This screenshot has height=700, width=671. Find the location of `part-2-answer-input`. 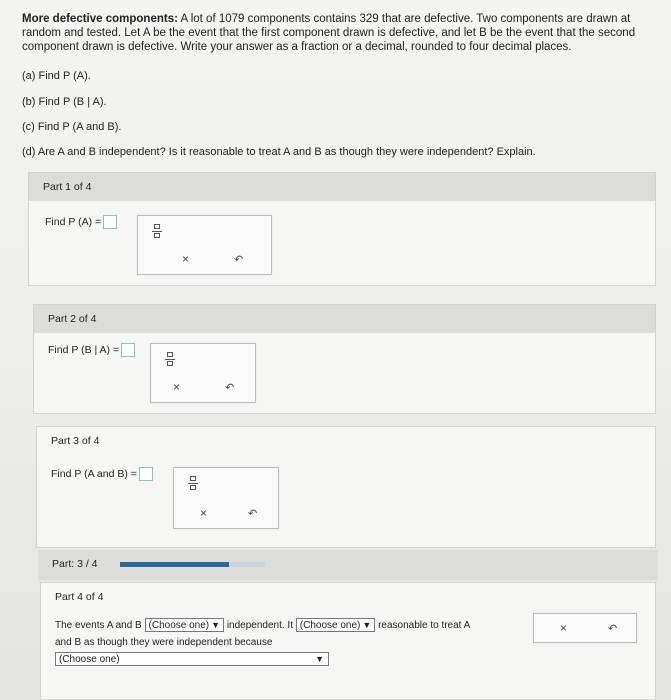

part-2-answer-input is located at coordinates (128, 350).